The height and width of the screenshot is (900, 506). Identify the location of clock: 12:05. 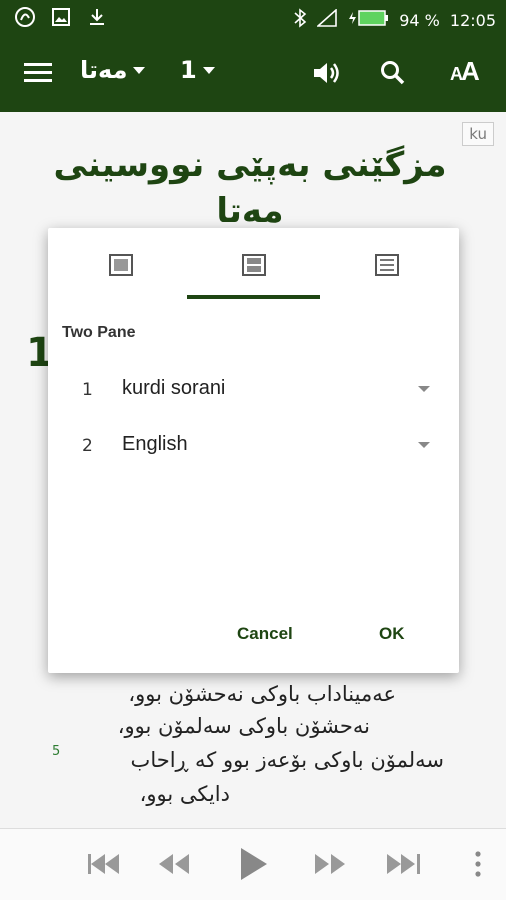
(472, 20).